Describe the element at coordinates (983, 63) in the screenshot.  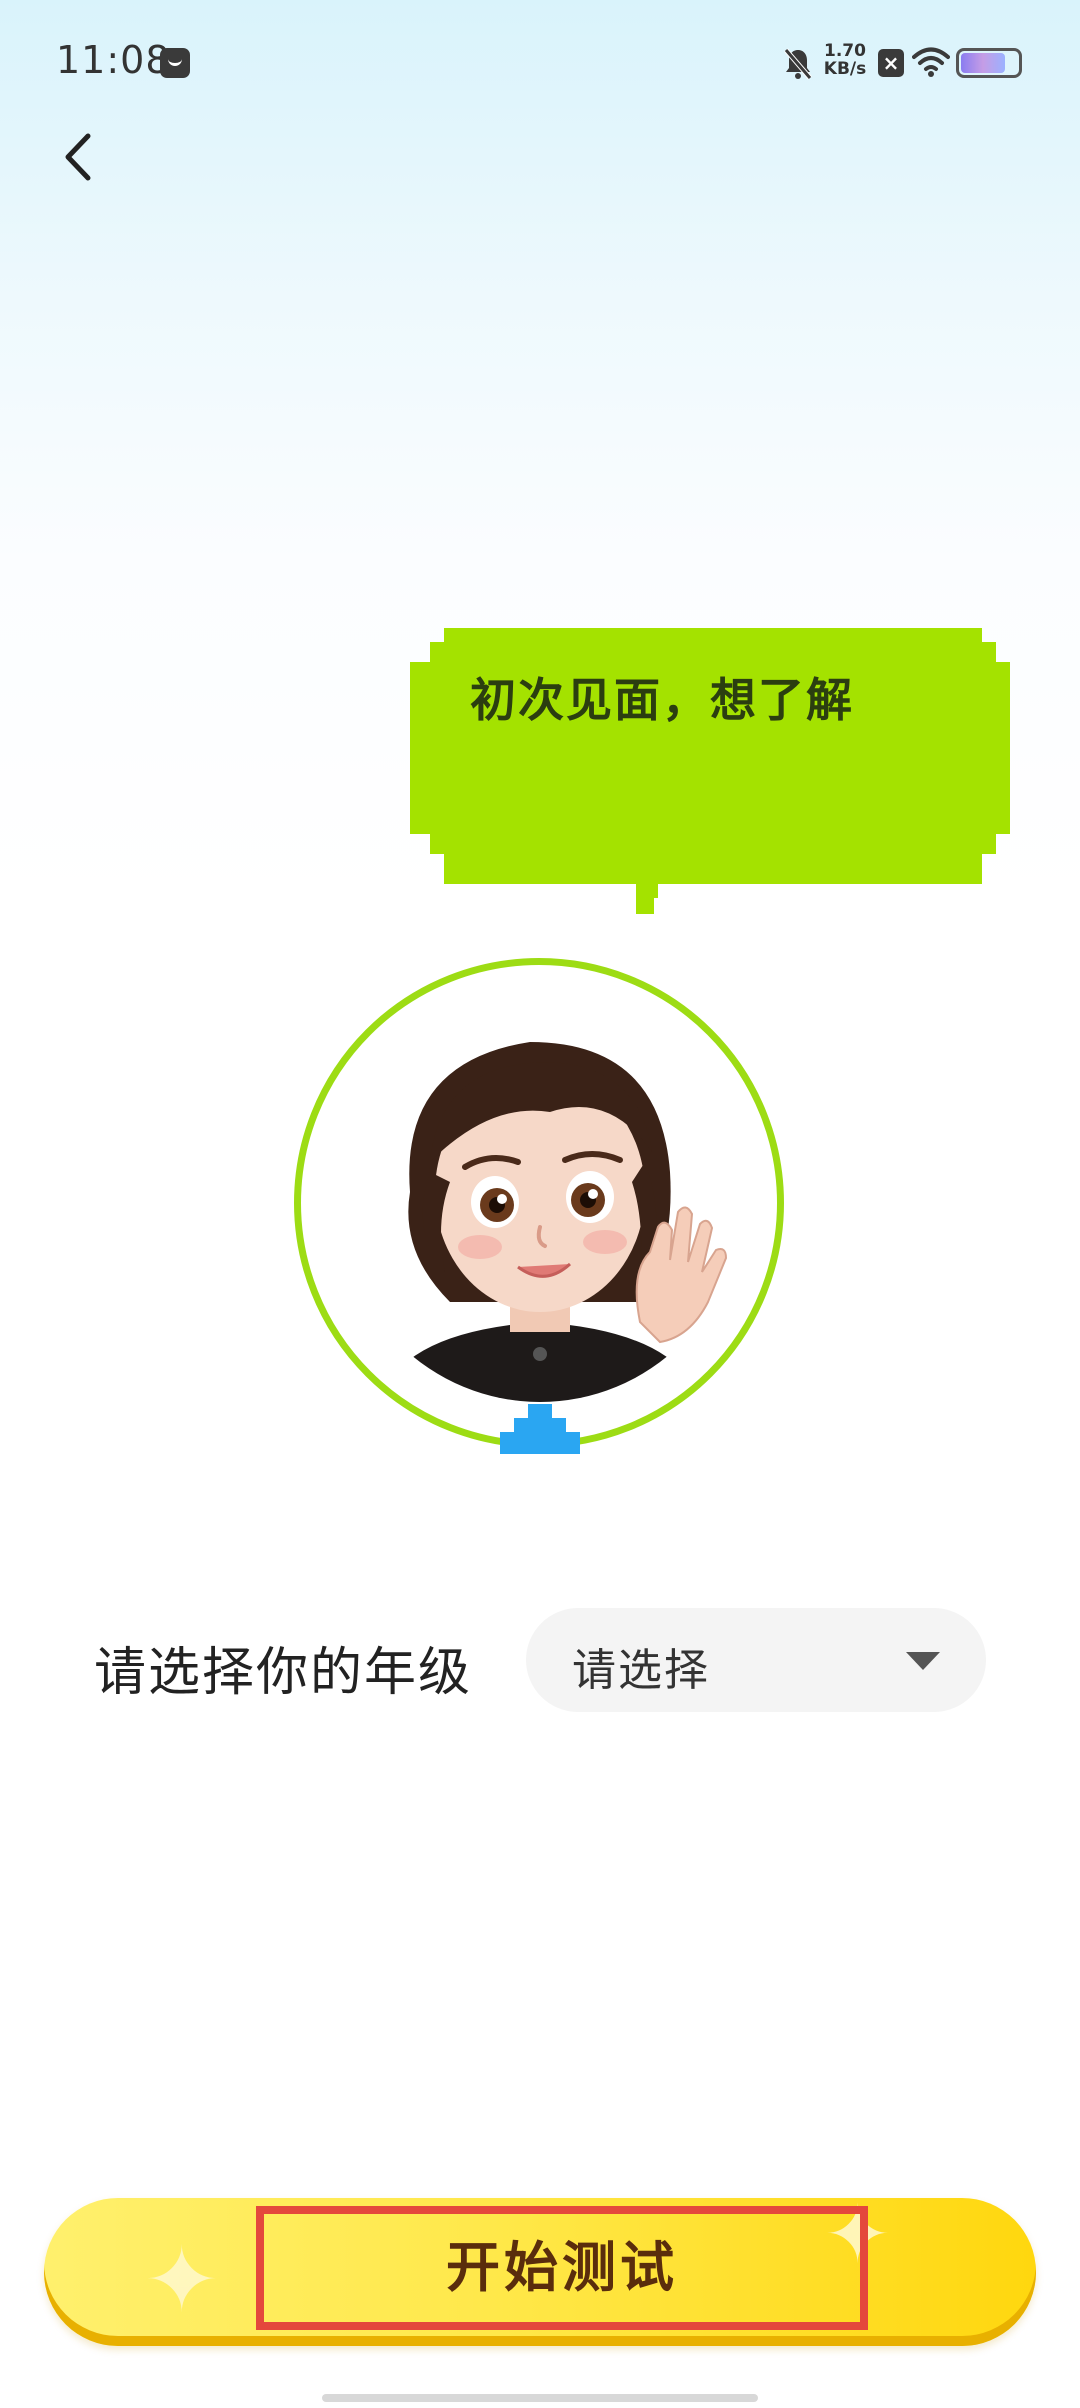
I see `battery-fill` at that location.